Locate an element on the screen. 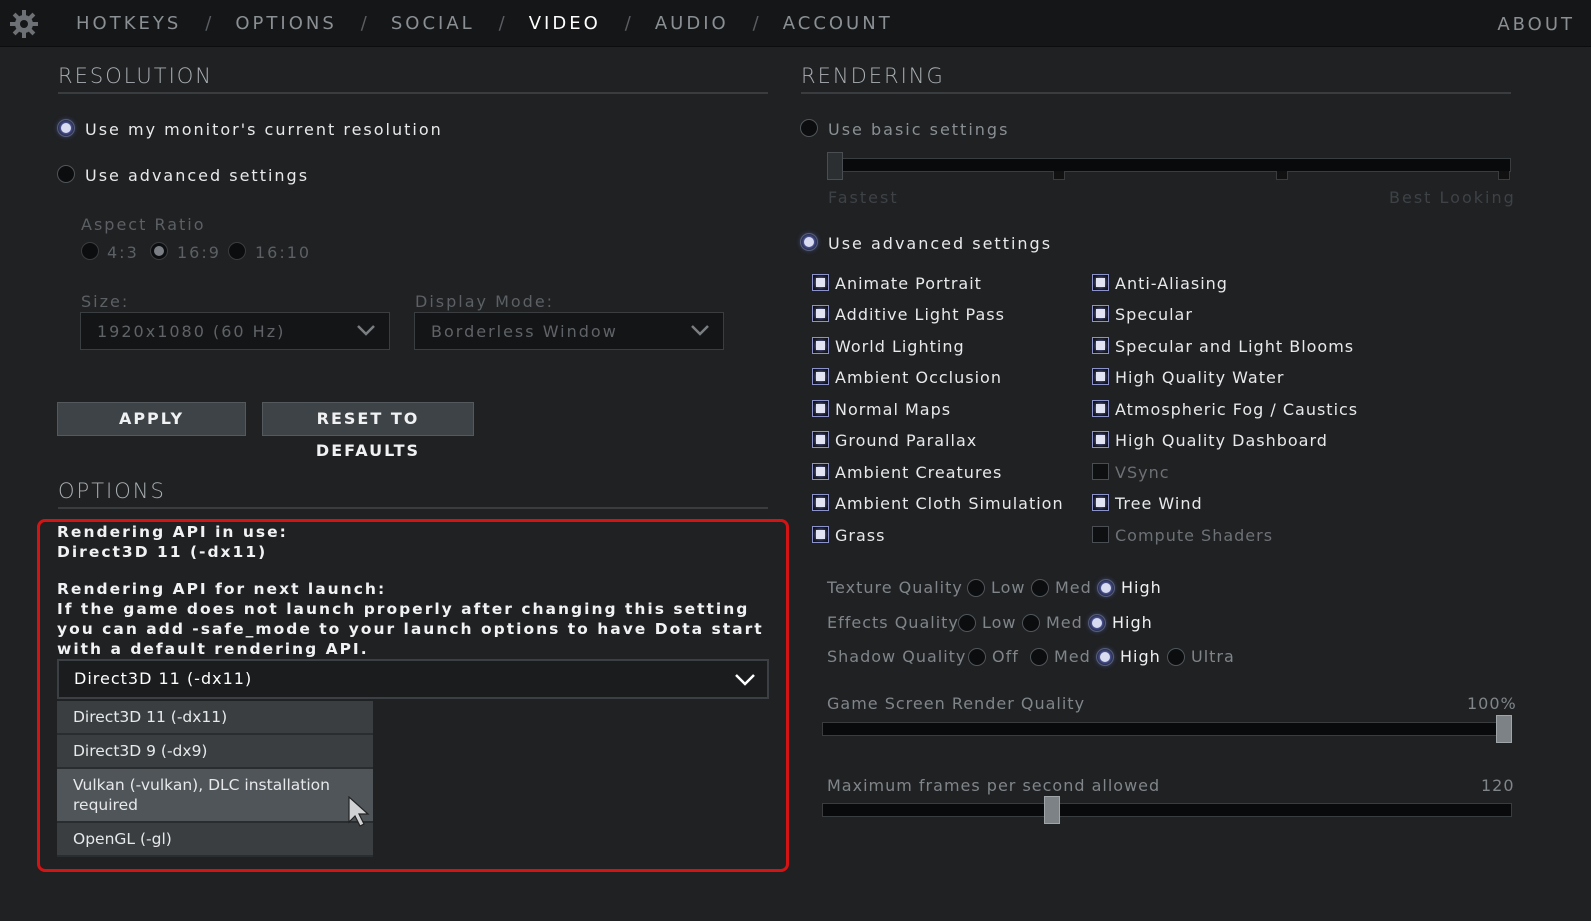 The image size is (1591, 921). tab-about: ABOUT is located at coordinates (1536, 24).